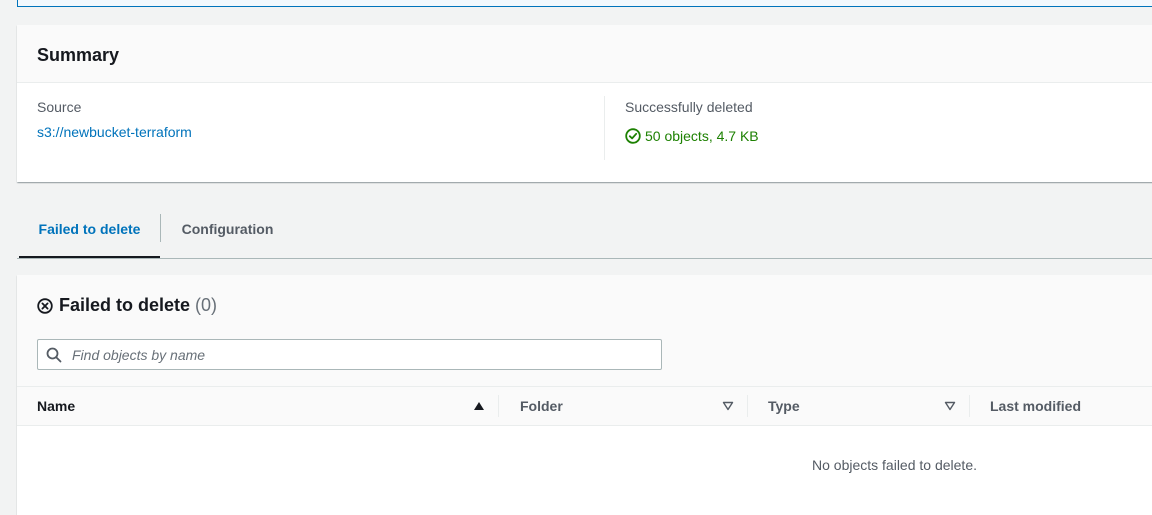 The height and width of the screenshot is (515, 1152). I want to click on info-banner-edge, so click(584, 3).